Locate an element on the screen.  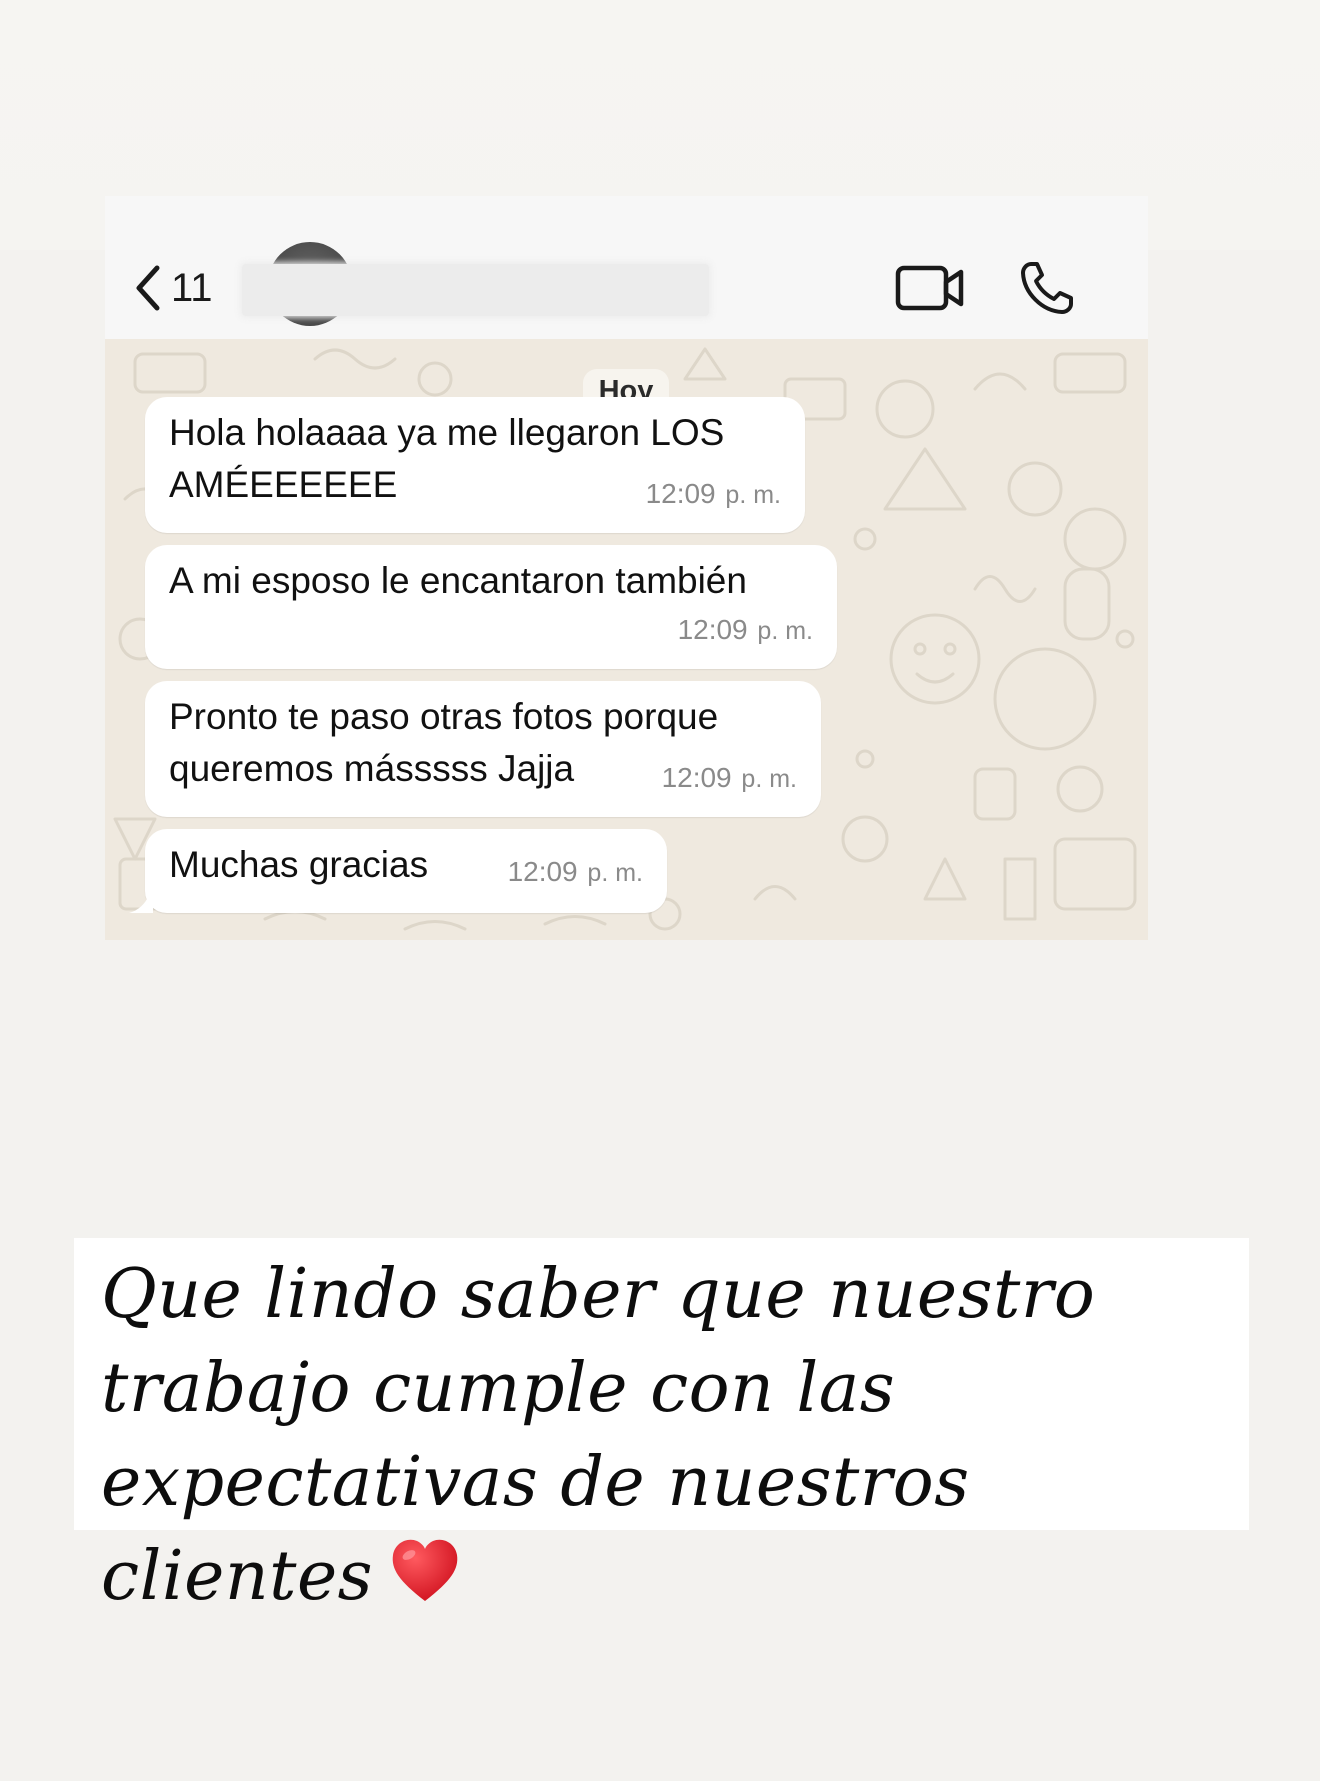
heart-icon is located at coordinates (425, 1583).